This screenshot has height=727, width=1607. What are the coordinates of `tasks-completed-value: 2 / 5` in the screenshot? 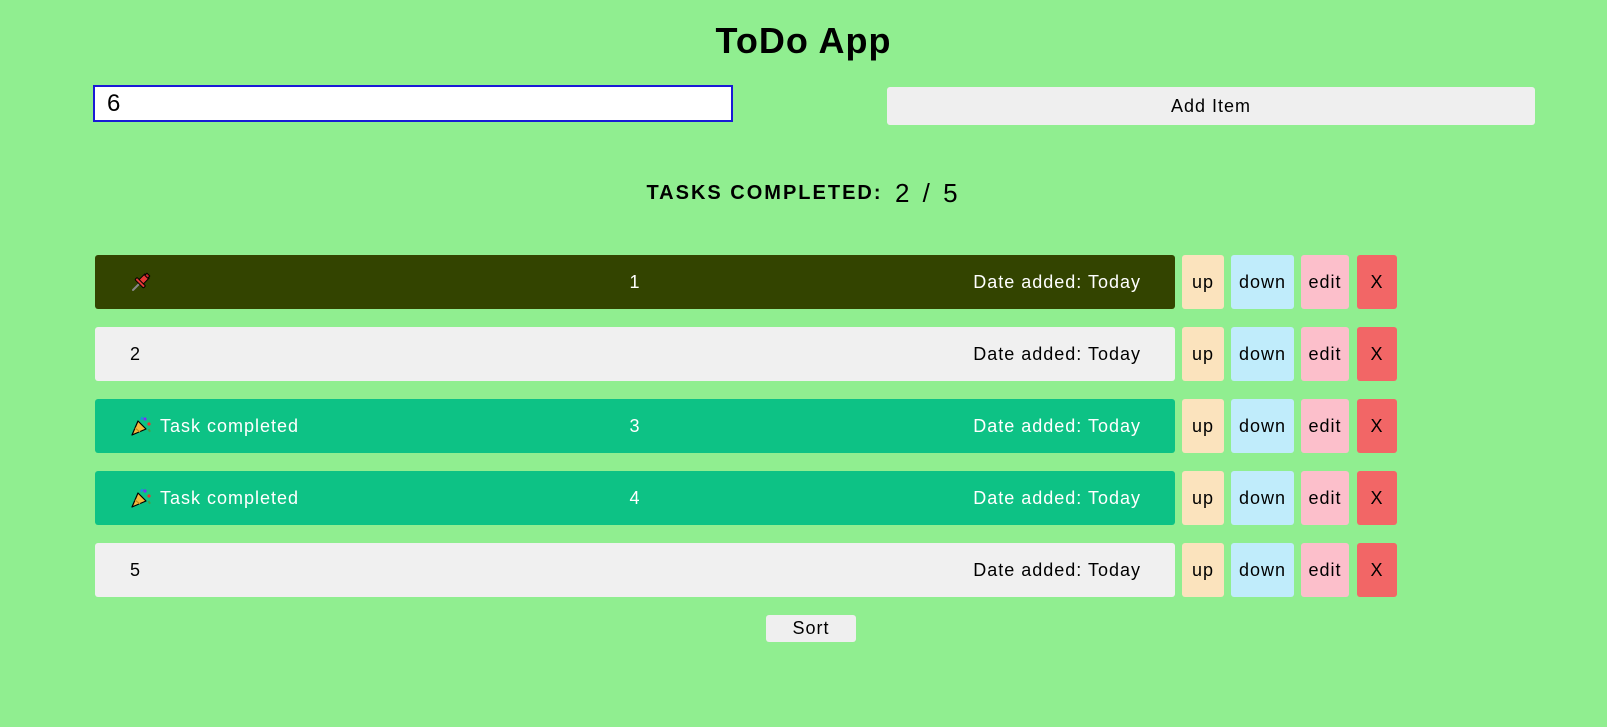 It's located at (927, 193).